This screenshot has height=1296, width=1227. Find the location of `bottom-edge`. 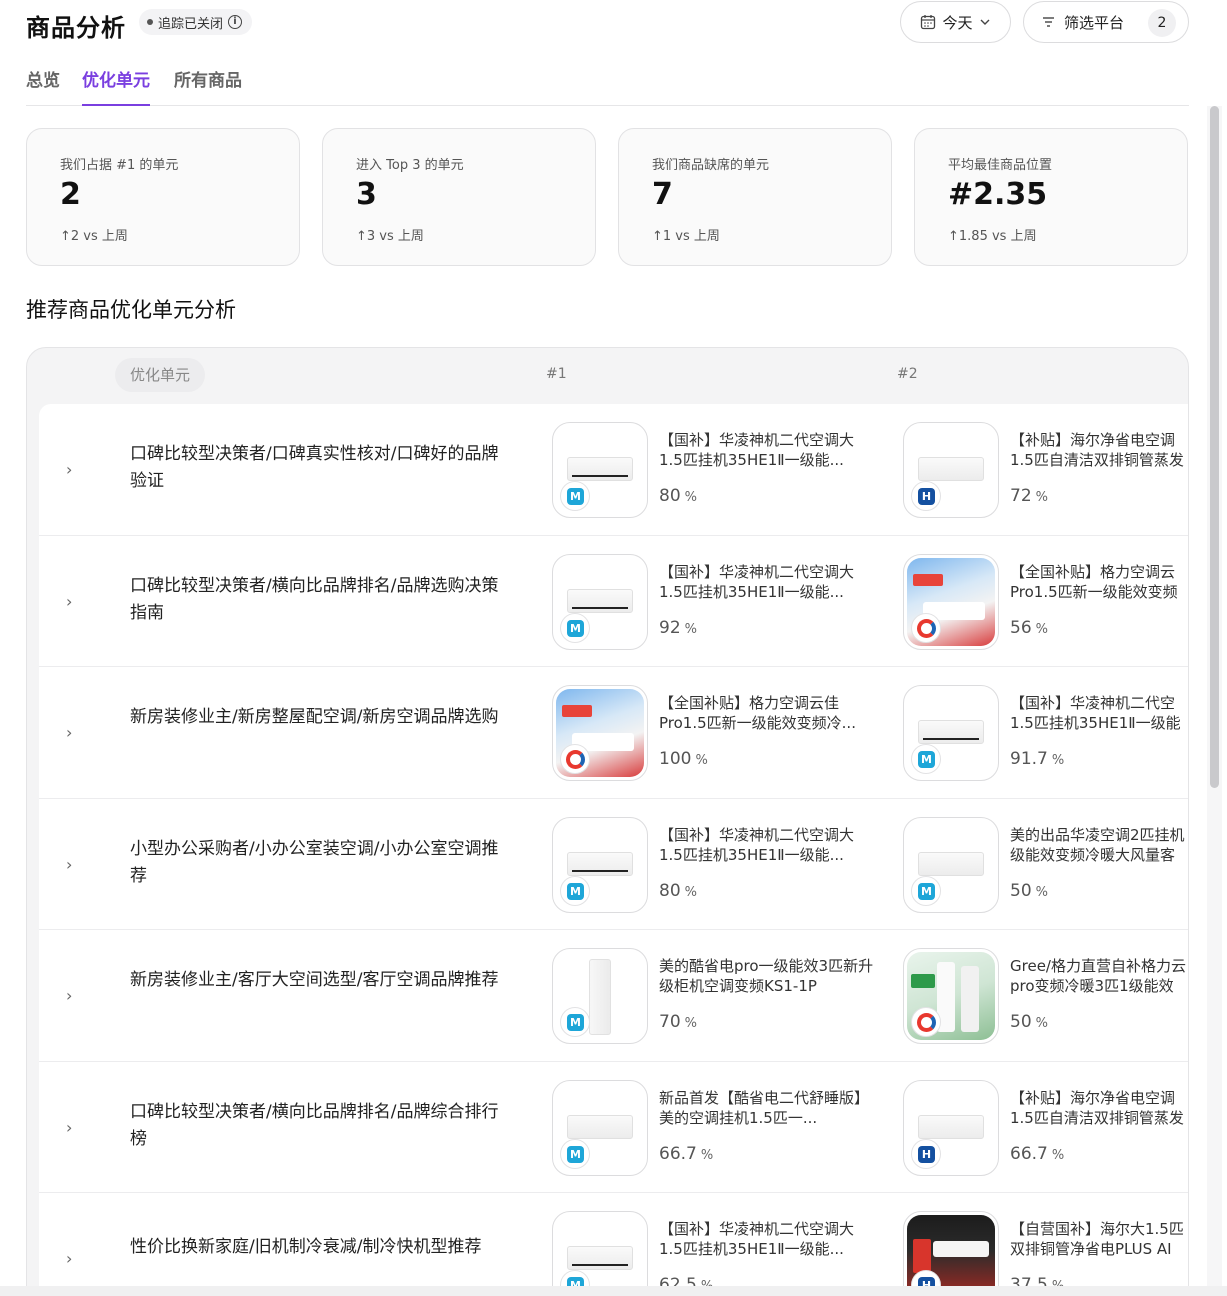

bottom-edge is located at coordinates (613, 1291).